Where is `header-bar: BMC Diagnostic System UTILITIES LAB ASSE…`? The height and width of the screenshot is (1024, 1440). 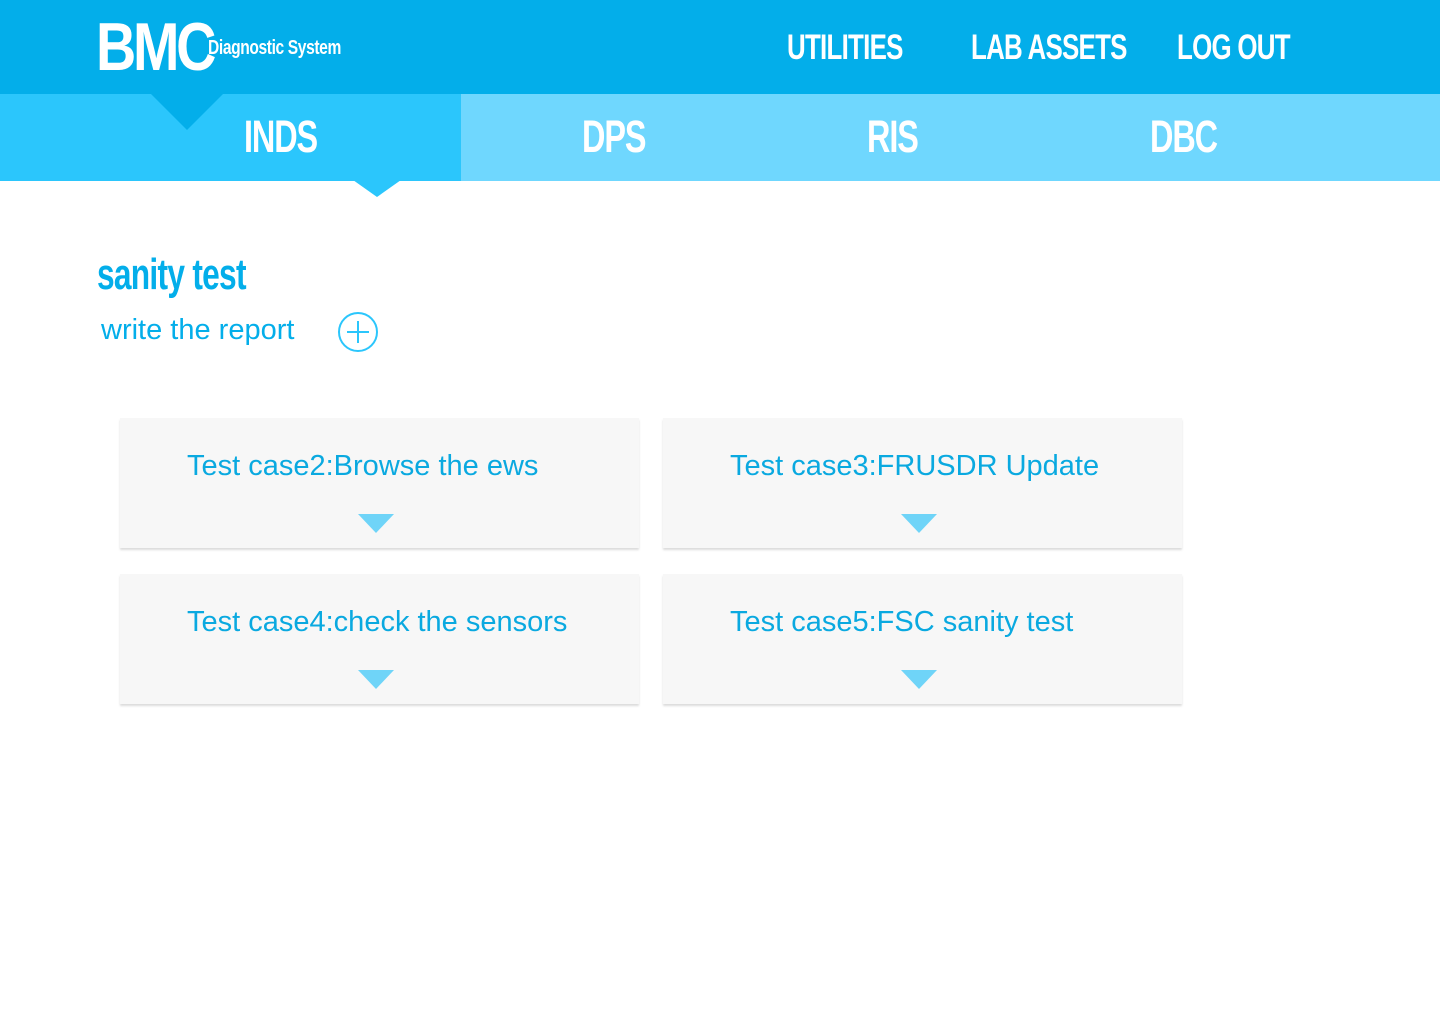 header-bar: BMC Diagnostic System UTILITIES LAB ASSE… is located at coordinates (720, 65).